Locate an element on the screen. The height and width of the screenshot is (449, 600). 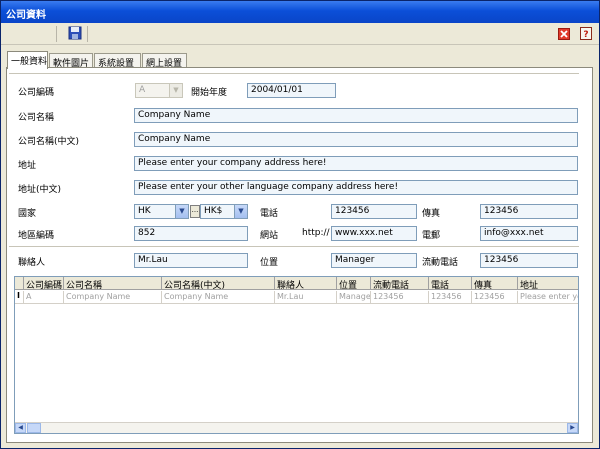
save-button is located at coordinates (75, 34).